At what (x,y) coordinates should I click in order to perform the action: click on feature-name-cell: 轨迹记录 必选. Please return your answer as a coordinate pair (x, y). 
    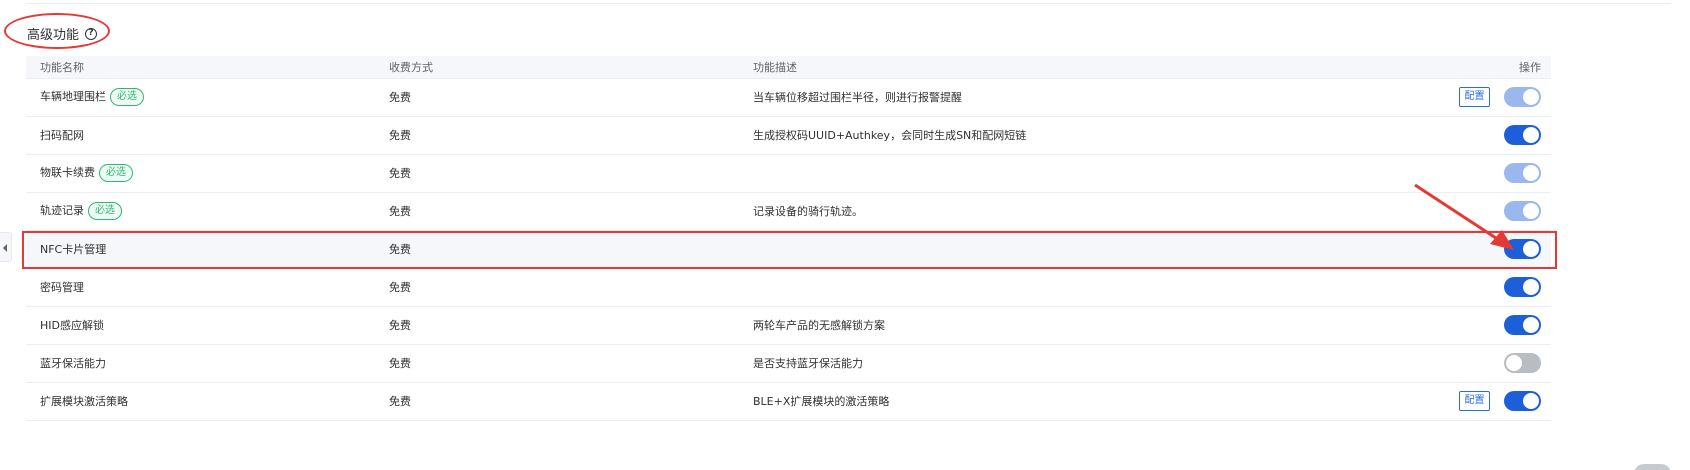
    Looking at the image, I should click on (200, 211).